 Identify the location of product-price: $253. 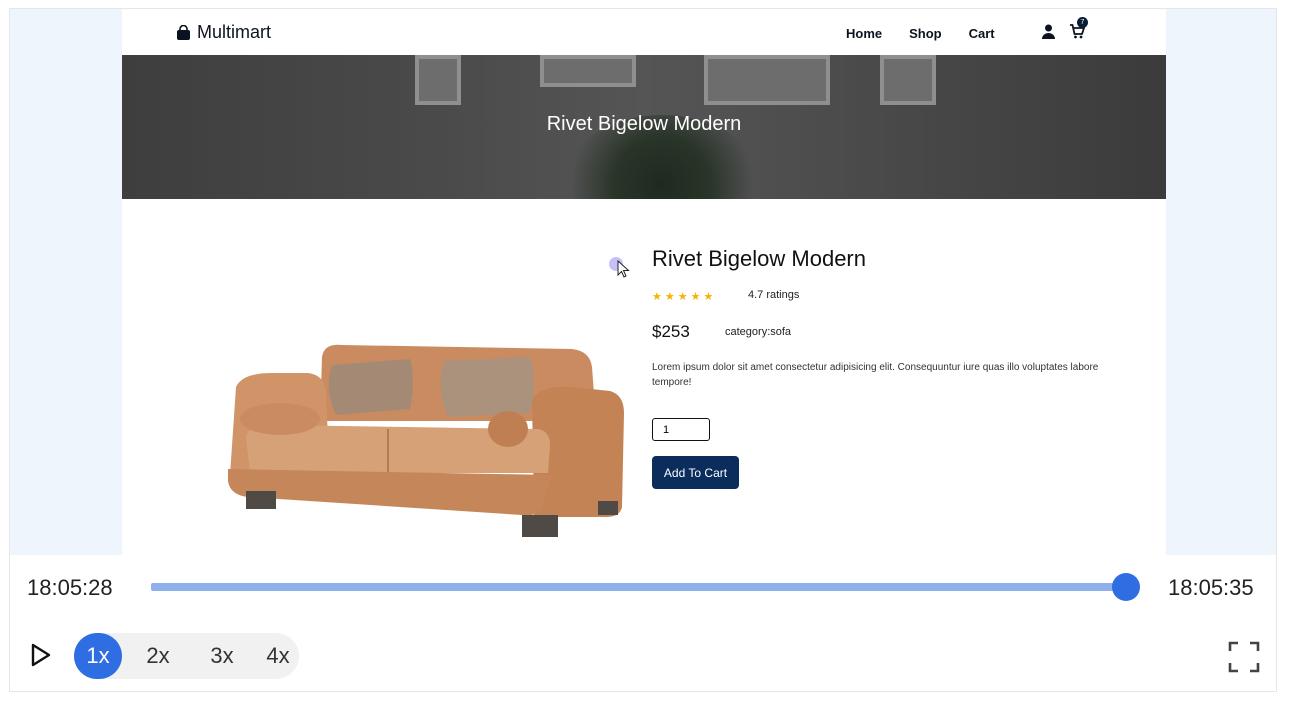
(671, 331).